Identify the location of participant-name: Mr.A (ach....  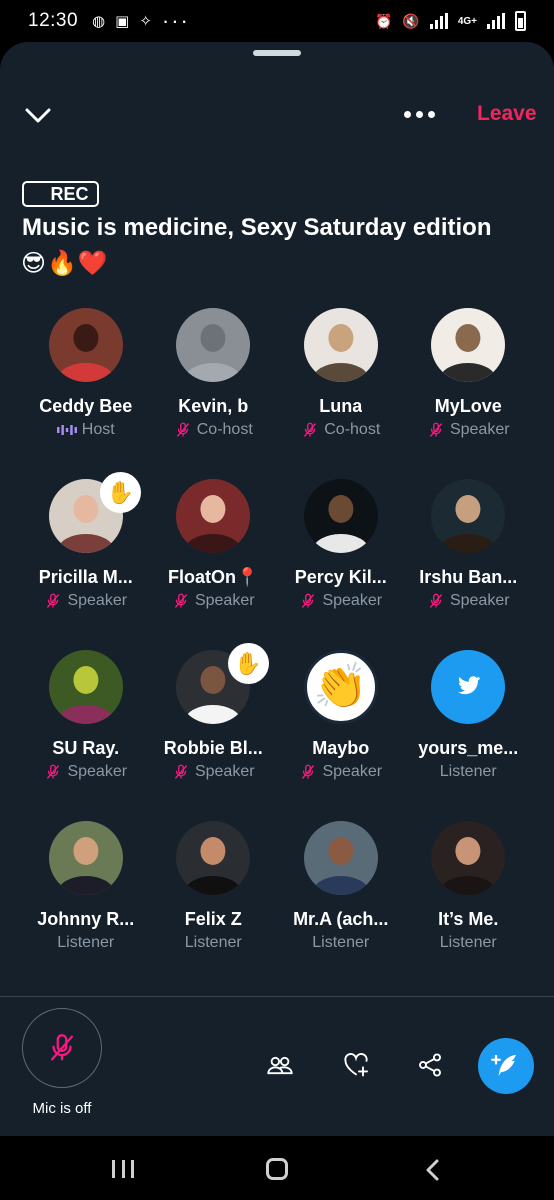
(341, 919).